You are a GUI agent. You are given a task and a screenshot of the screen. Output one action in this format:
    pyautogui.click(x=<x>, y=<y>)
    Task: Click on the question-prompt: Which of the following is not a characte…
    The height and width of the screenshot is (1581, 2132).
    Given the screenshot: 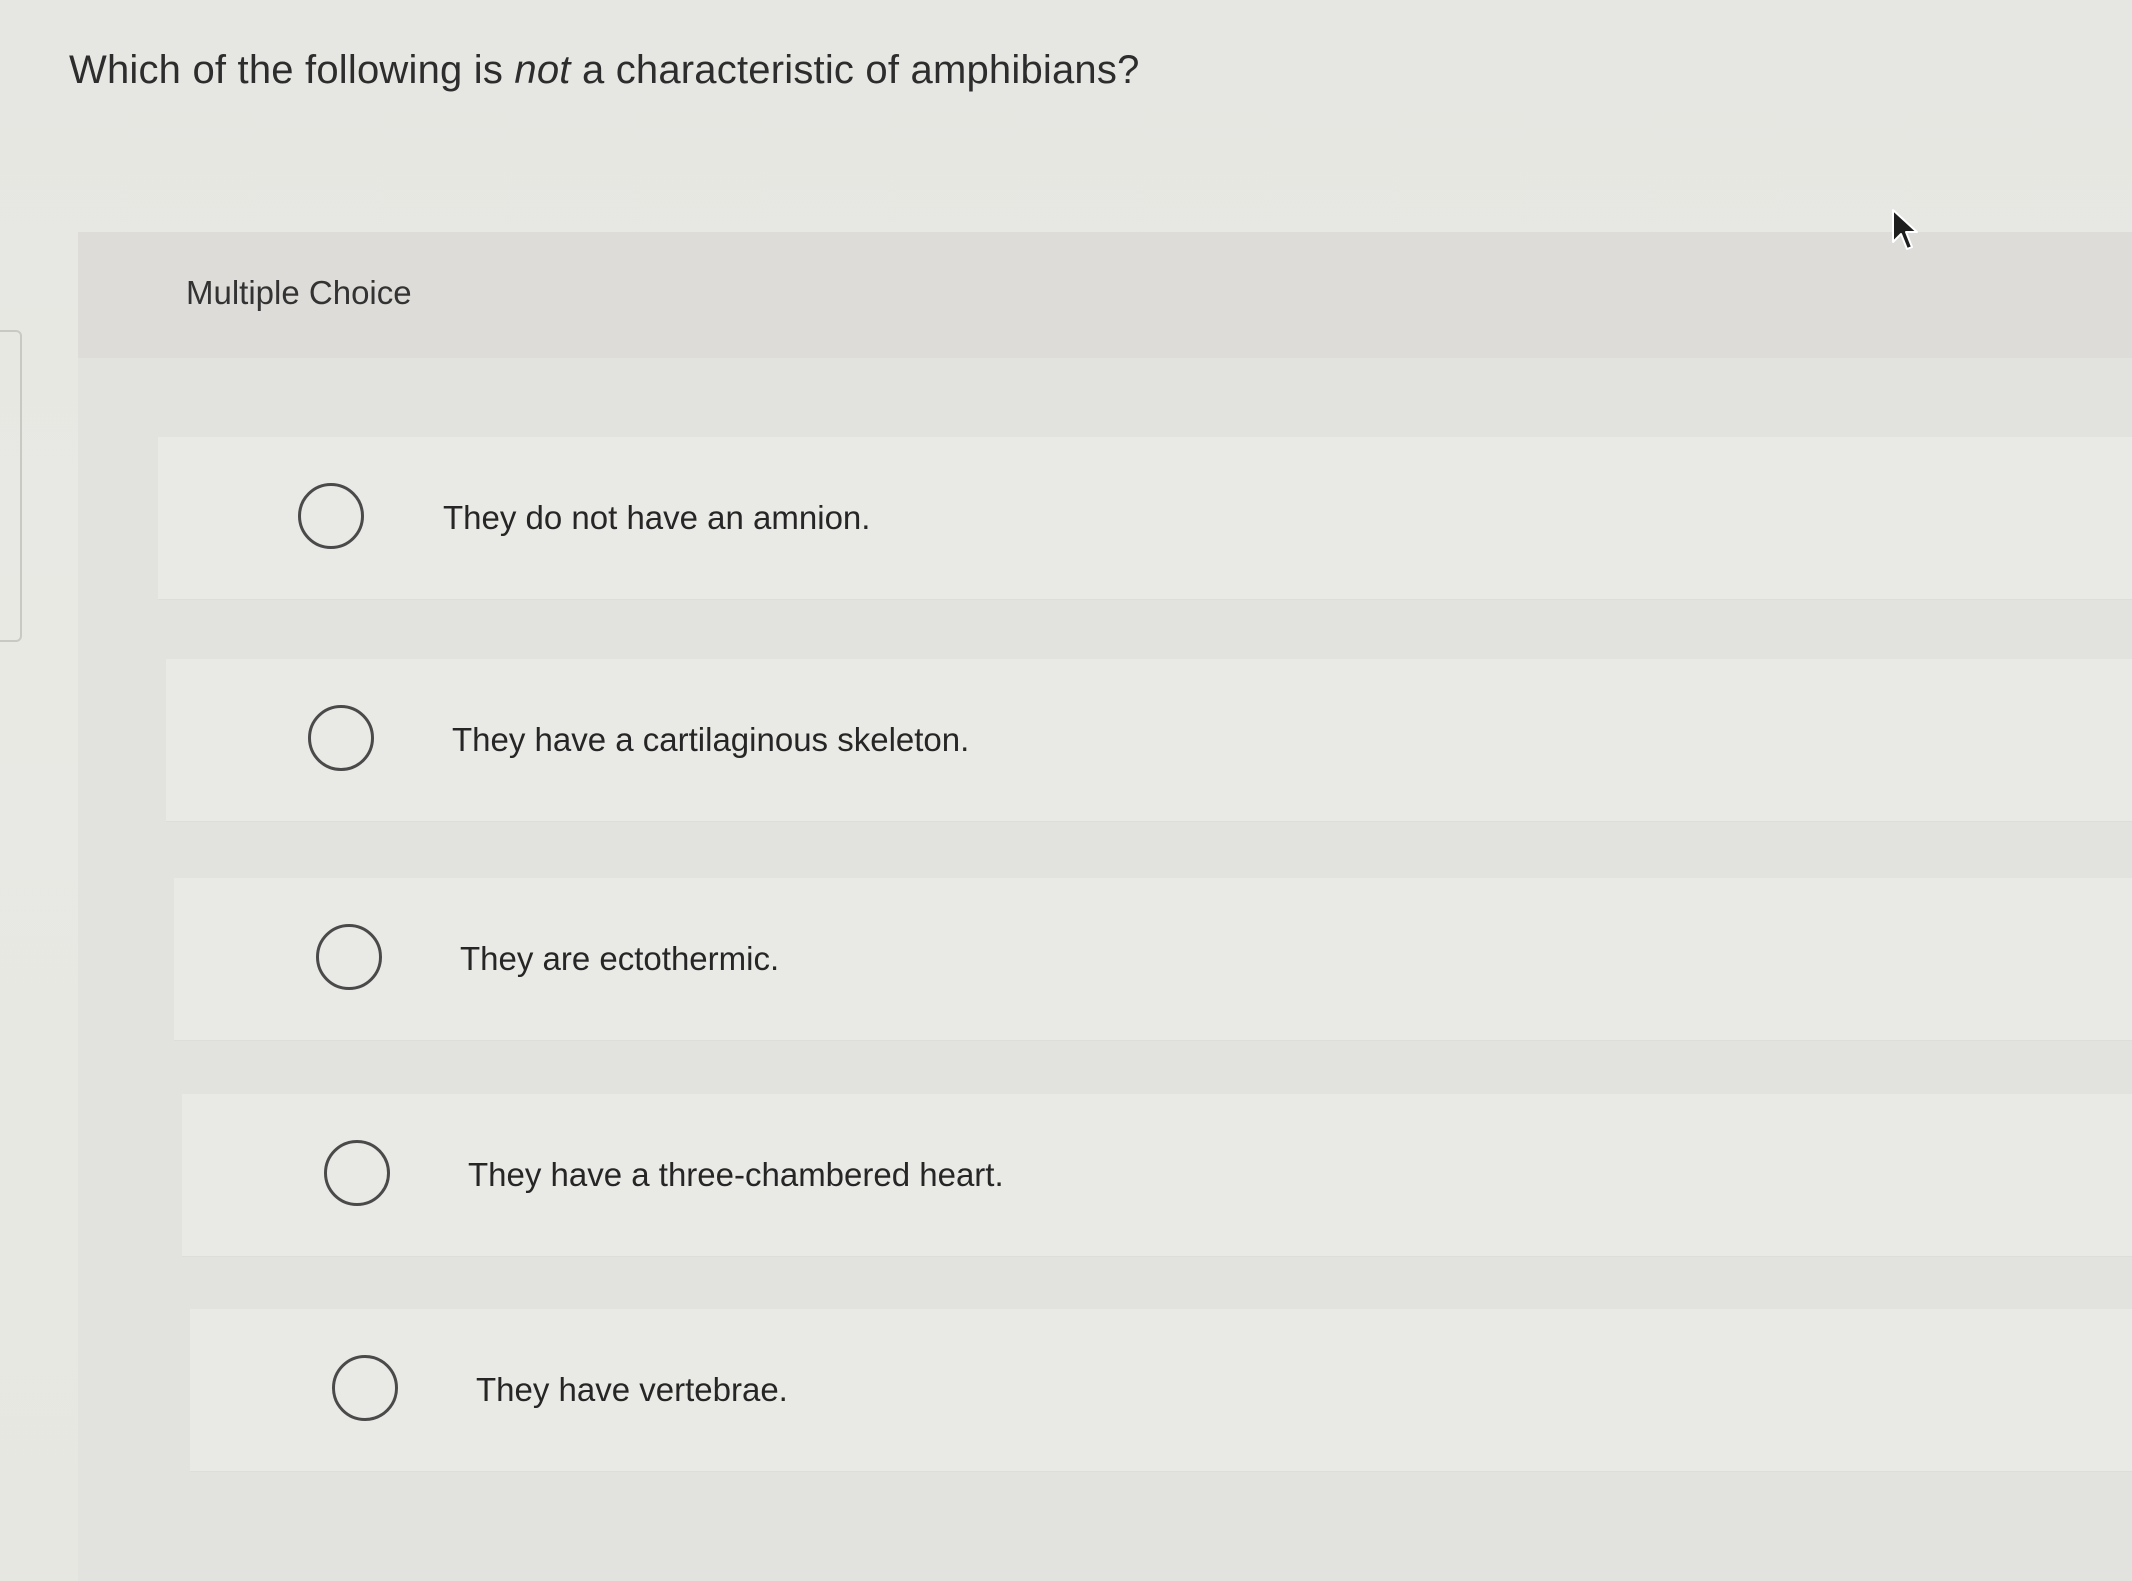 What is the action you would take?
    pyautogui.click(x=604, y=70)
    